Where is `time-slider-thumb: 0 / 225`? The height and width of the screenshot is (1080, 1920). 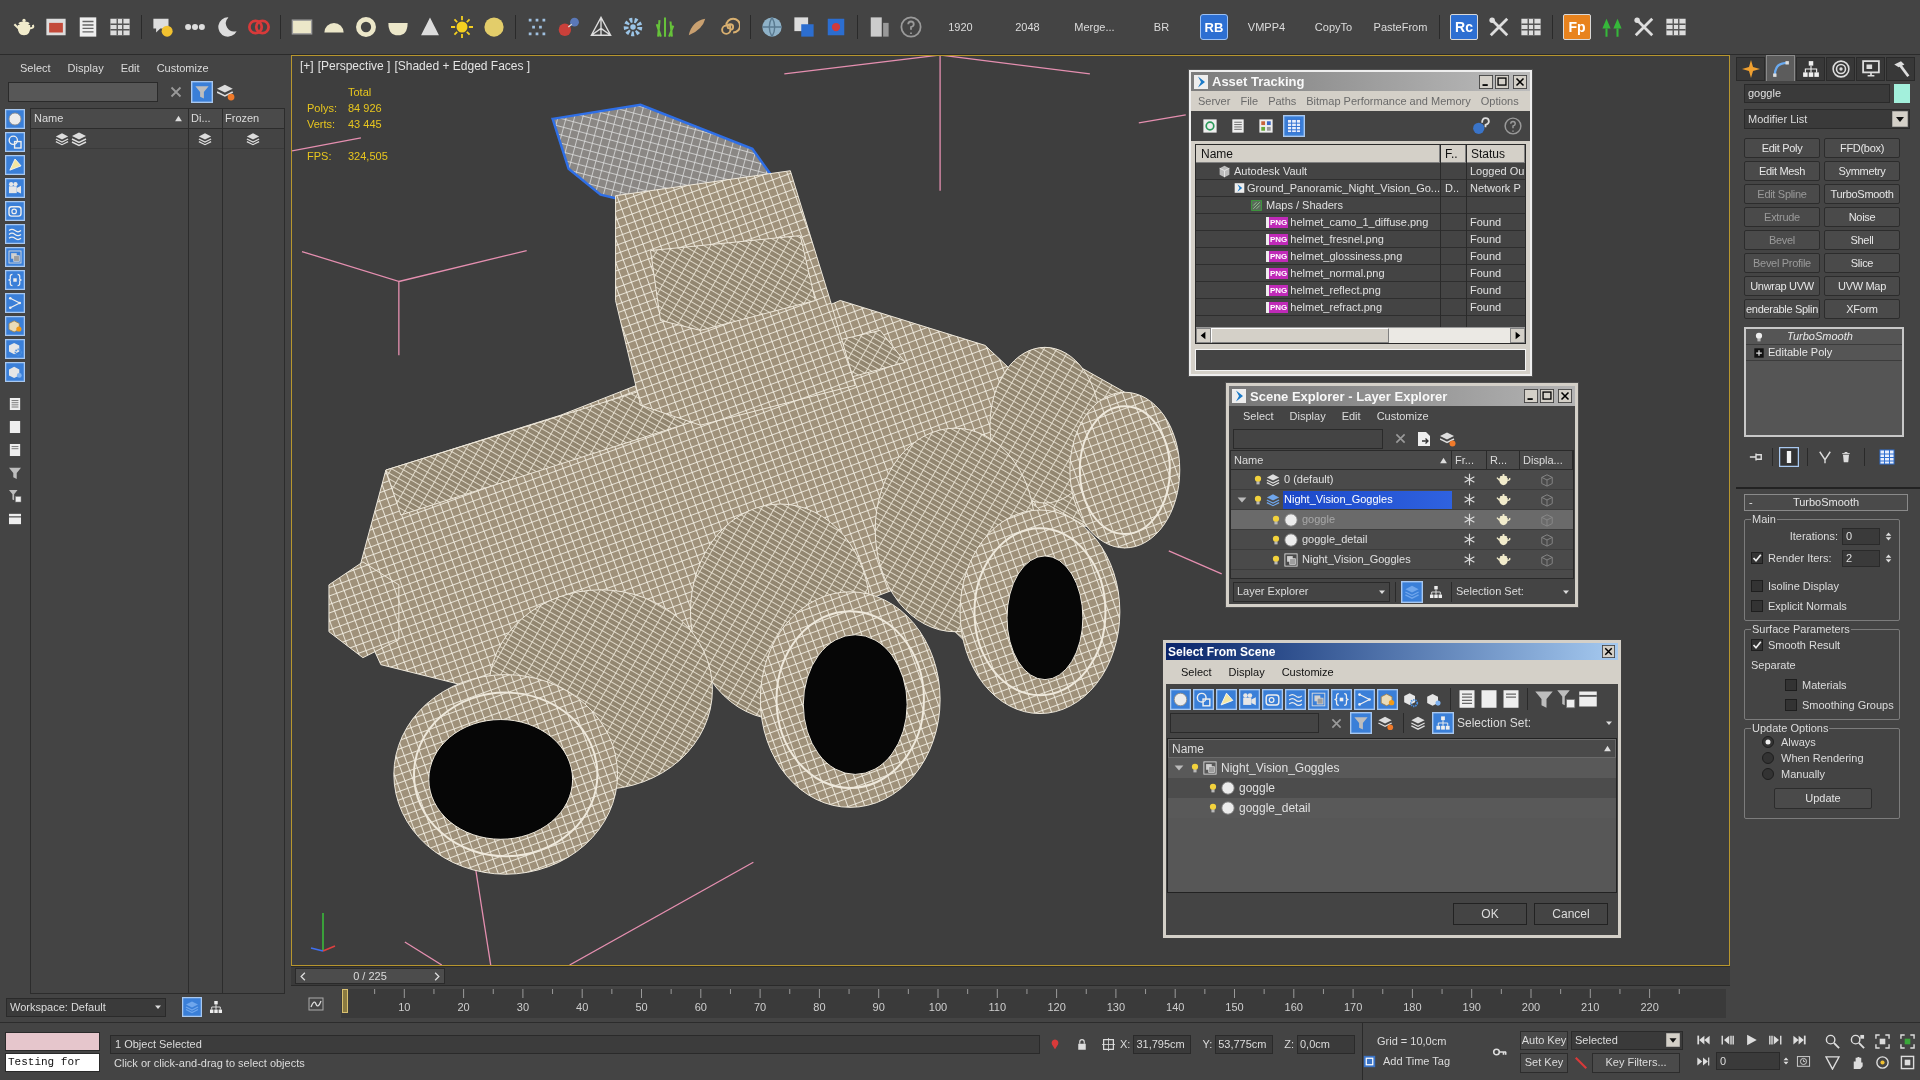
time-slider-thumb: 0 / 225 is located at coordinates (370, 976).